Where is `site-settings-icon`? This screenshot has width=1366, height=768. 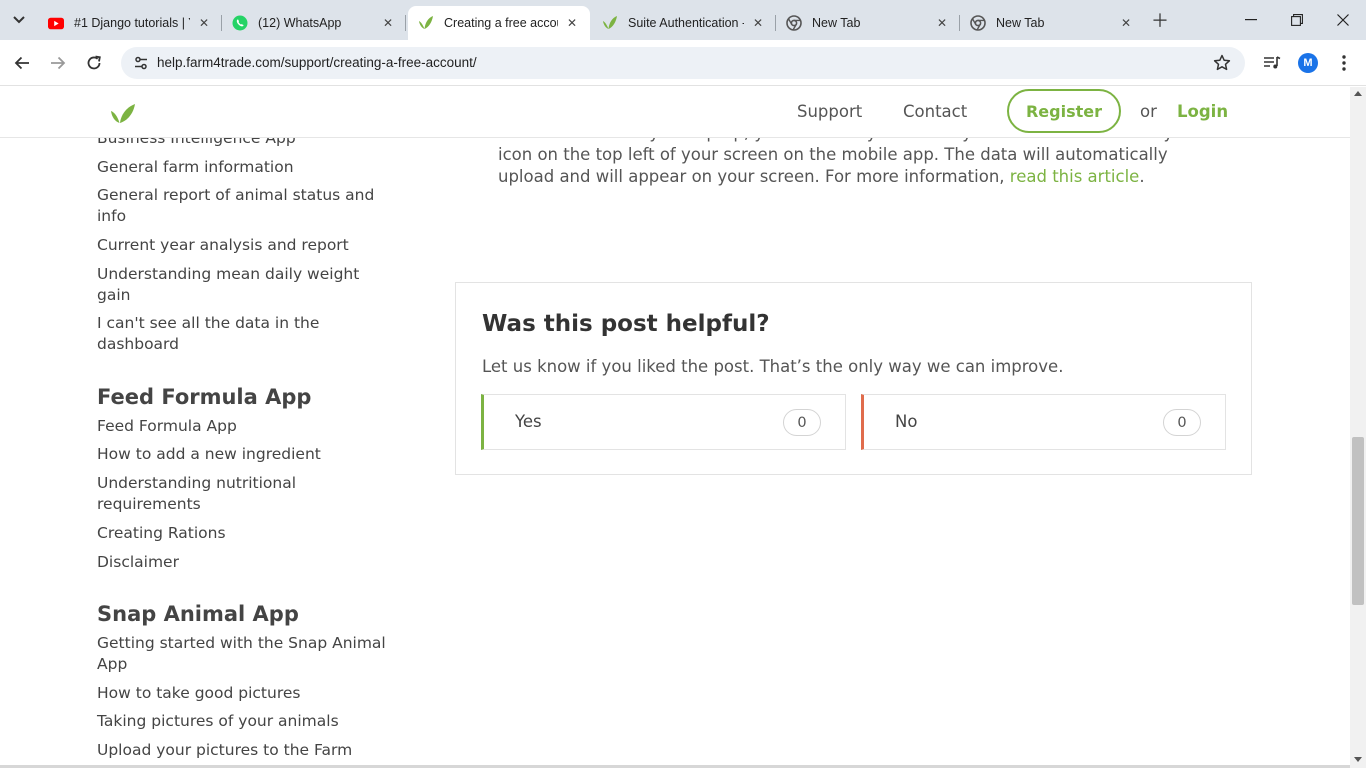 site-settings-icon is located at coordinates (141, 63).